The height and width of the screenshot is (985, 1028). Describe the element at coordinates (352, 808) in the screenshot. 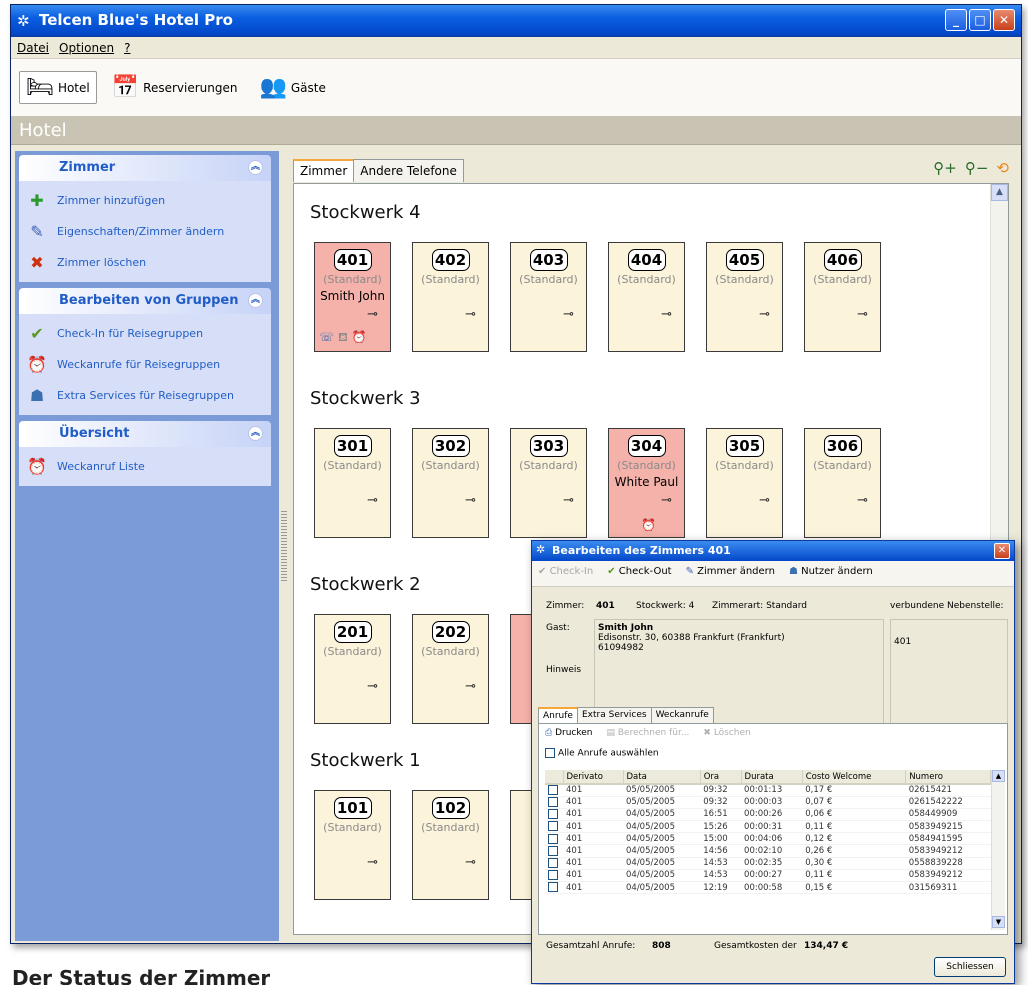

I see `room-number: 101` at that location.